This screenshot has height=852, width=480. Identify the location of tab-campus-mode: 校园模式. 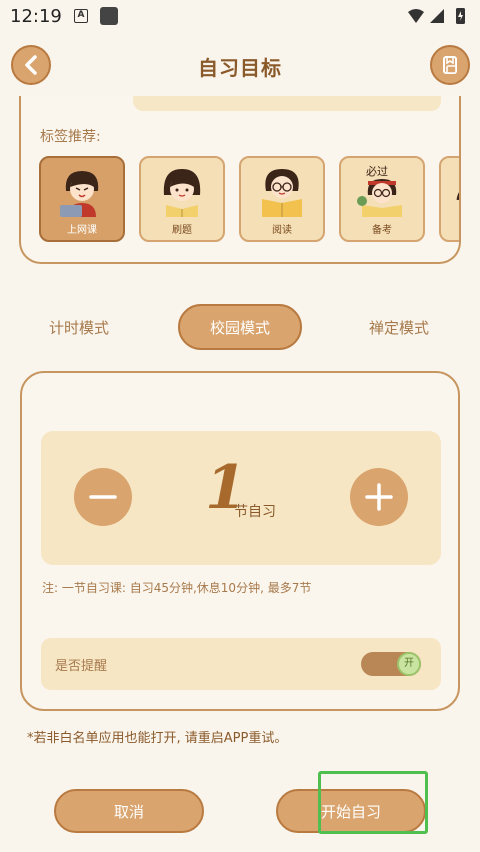
(240, 327).